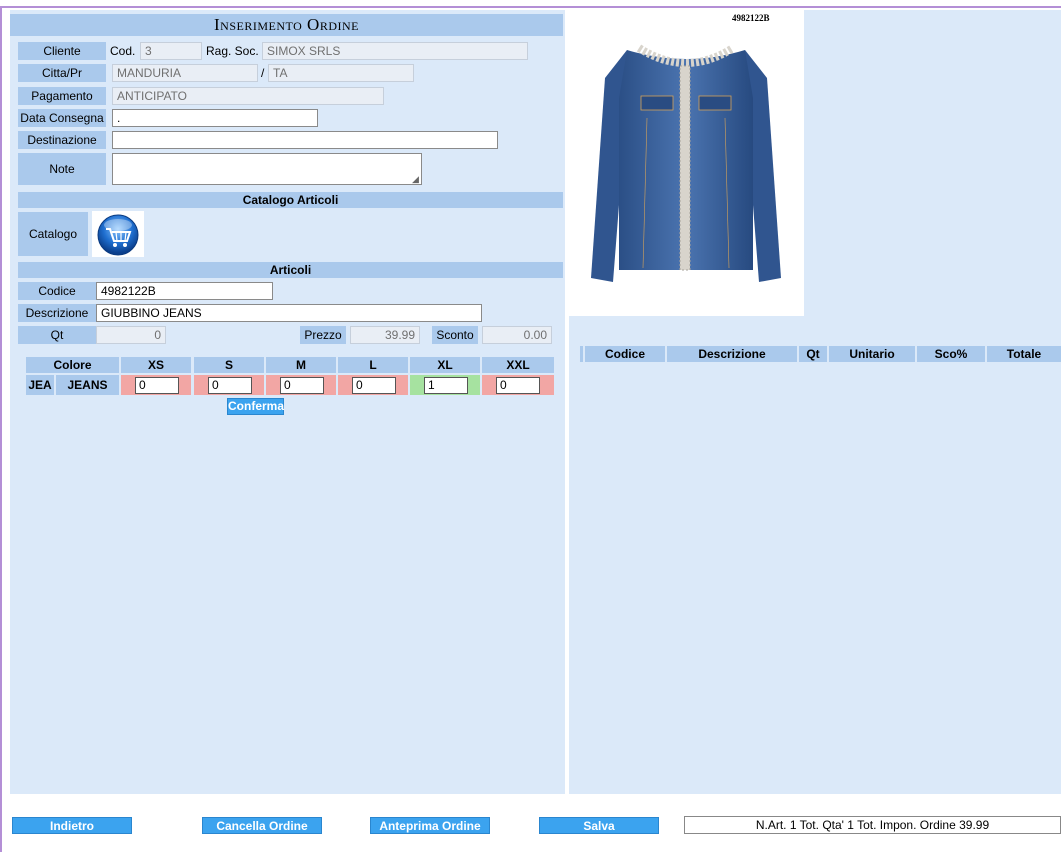  I want to click on size-cell-xs: 0, so click(156, 385).